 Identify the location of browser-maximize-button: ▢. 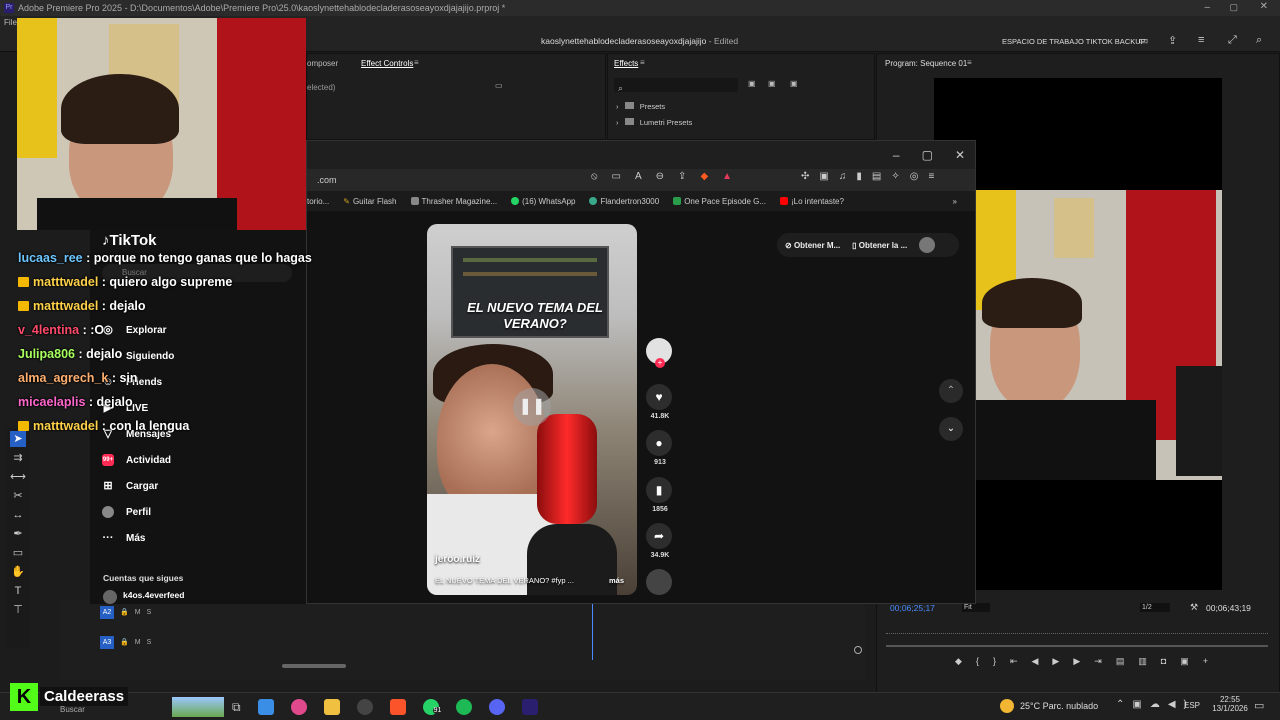
(927, 155).